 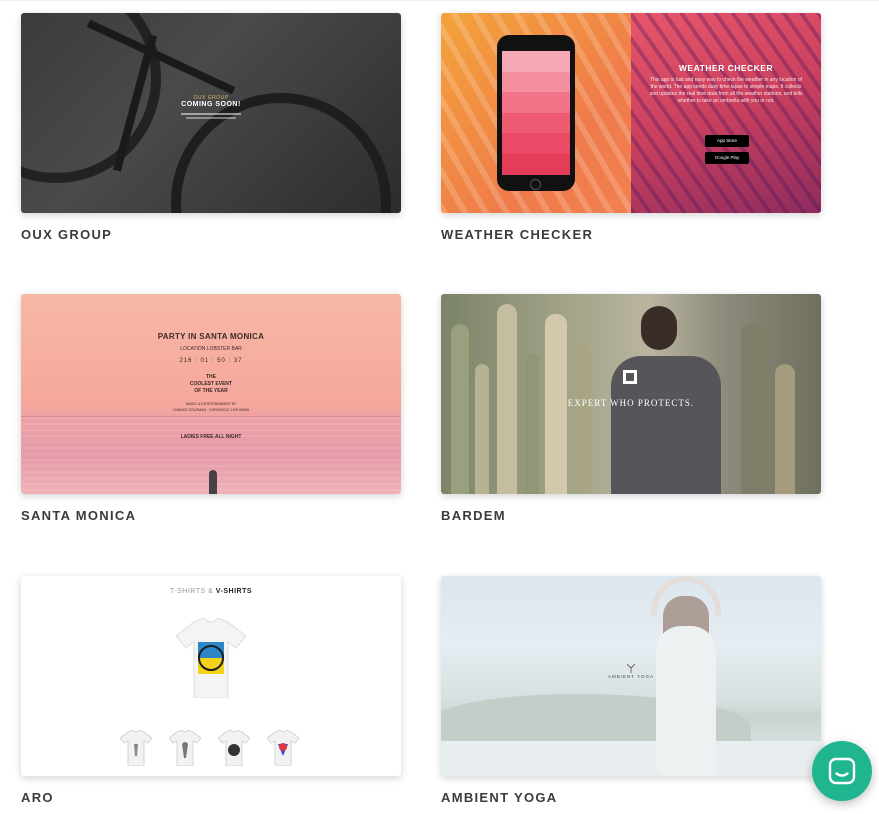 I want to click on person-figure, so click(x=213, y=482).